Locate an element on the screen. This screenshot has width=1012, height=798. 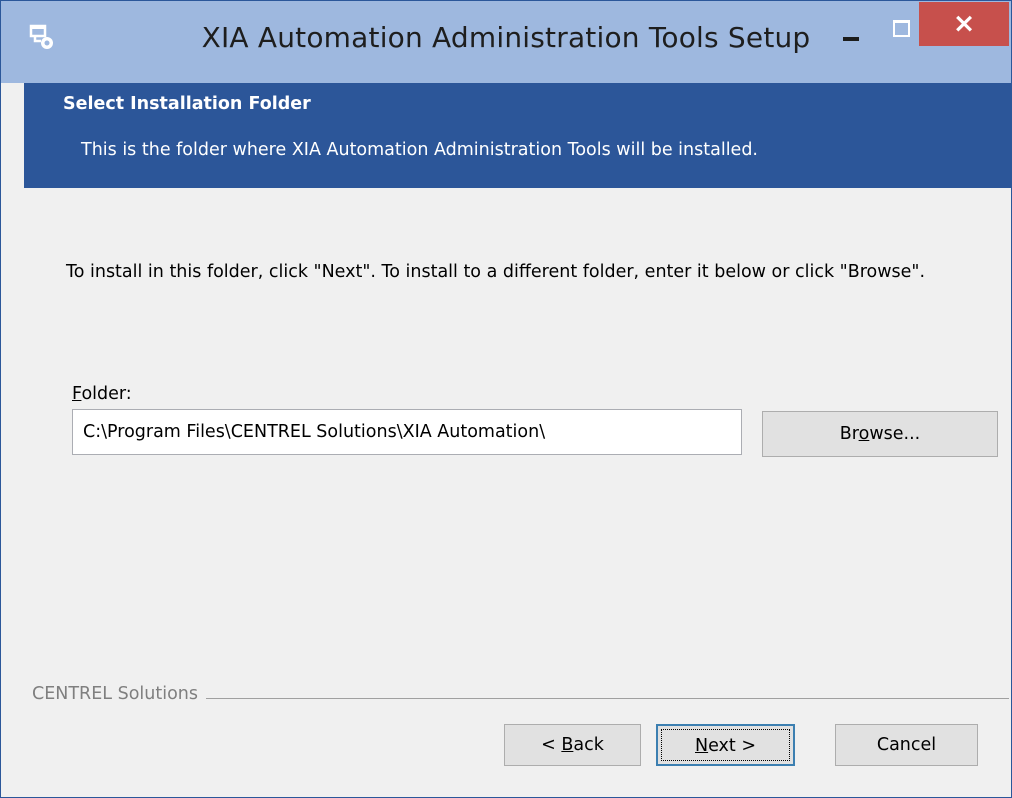
page-title: Select Installation Folder is located at coordinates (187, 104).